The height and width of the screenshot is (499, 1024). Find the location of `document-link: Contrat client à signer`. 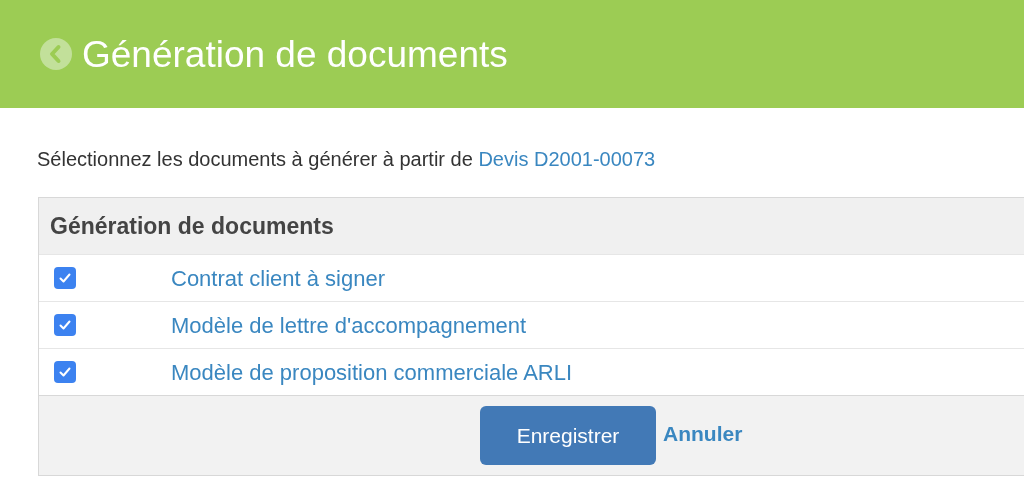

document-link: Contrat client à signer is located at coordinates (278, 278).